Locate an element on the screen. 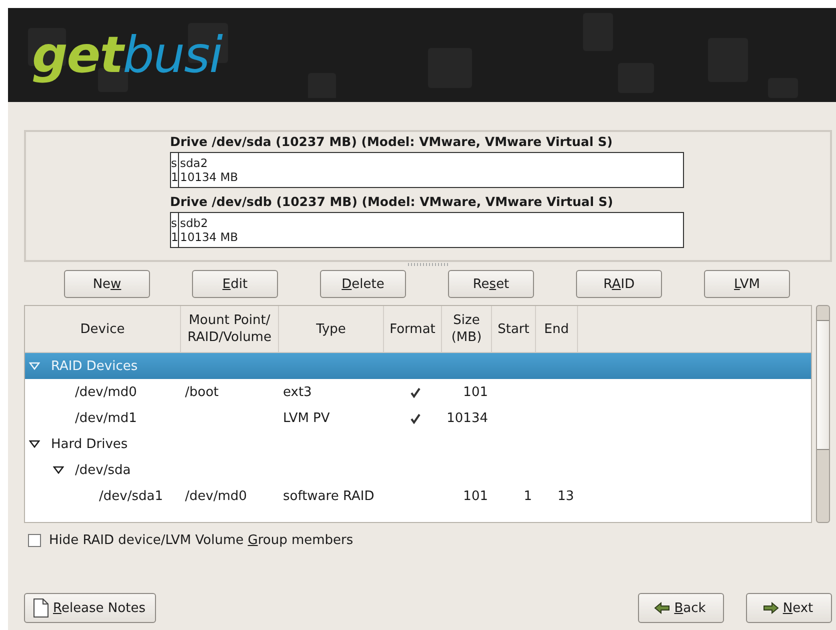 The width and height of the screenshot is (836, 630). table-cell: LVM PV is located at coordinates (306, 418).